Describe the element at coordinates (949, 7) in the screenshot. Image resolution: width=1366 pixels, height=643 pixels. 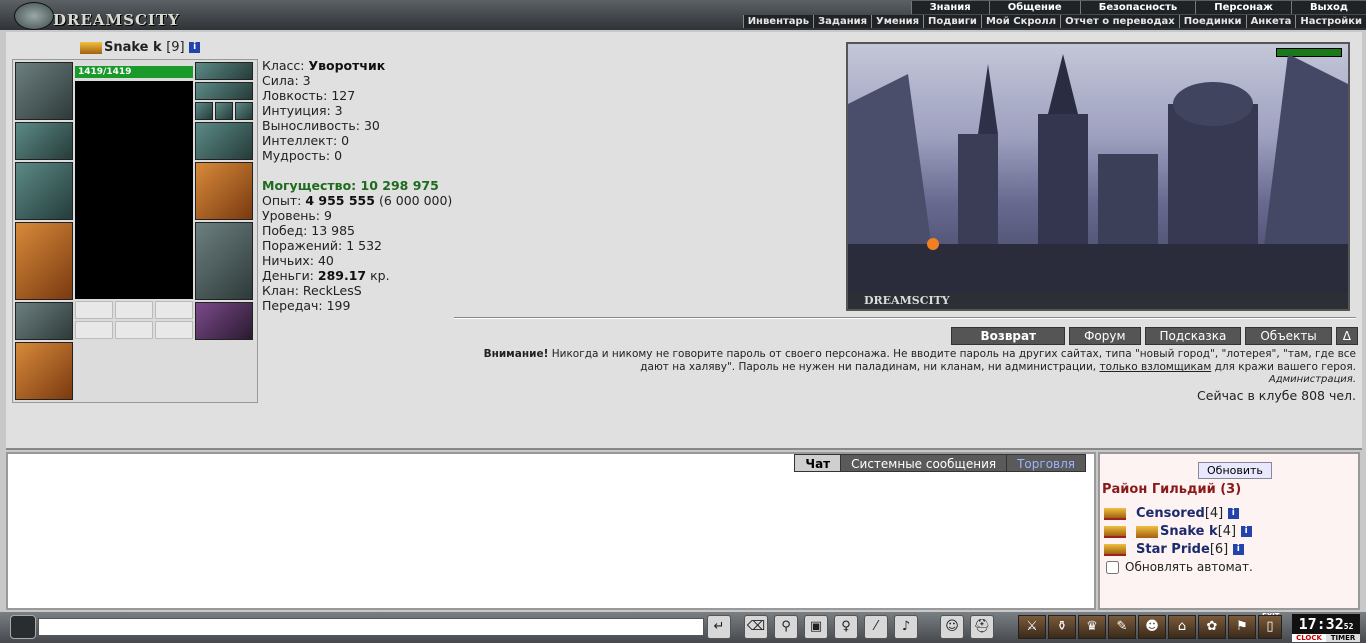
I see `menu-knowledge: Знания` at that location.